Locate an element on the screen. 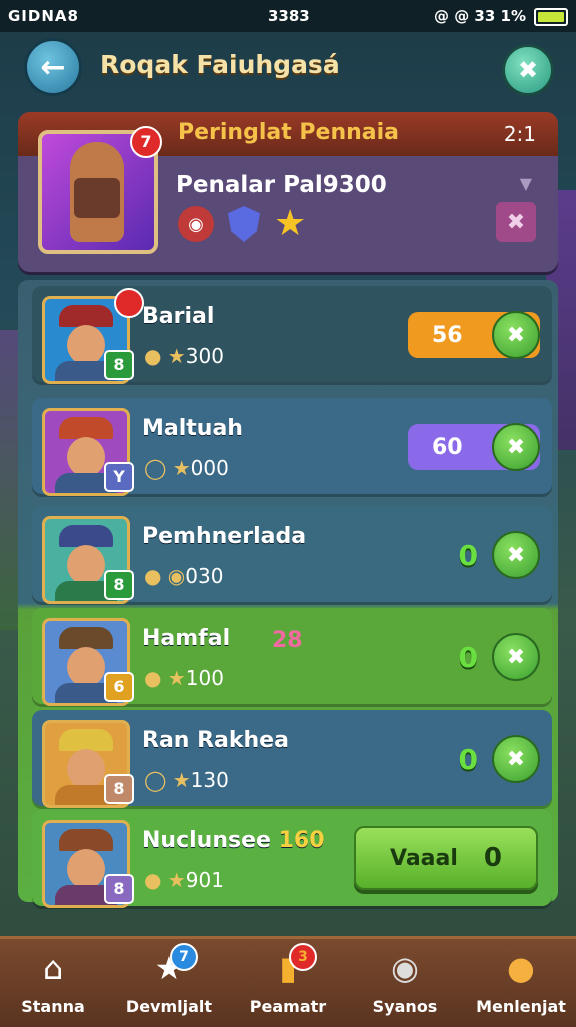  nav-item-ghost: ◉ Syanos is located at coordinates (405, 984).